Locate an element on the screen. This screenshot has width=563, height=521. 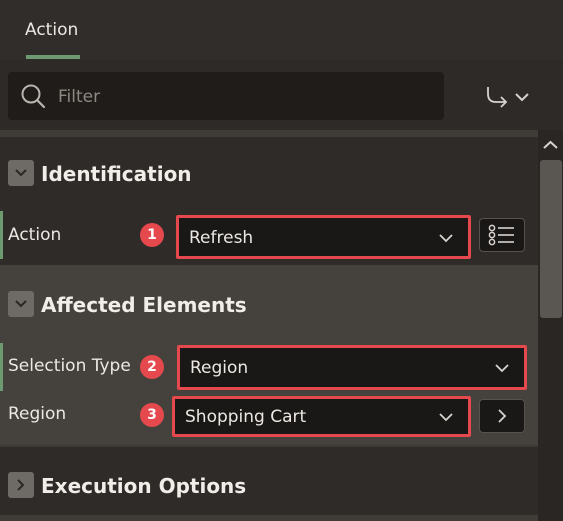
section-title: Identification is located at coordinates (116, 174).